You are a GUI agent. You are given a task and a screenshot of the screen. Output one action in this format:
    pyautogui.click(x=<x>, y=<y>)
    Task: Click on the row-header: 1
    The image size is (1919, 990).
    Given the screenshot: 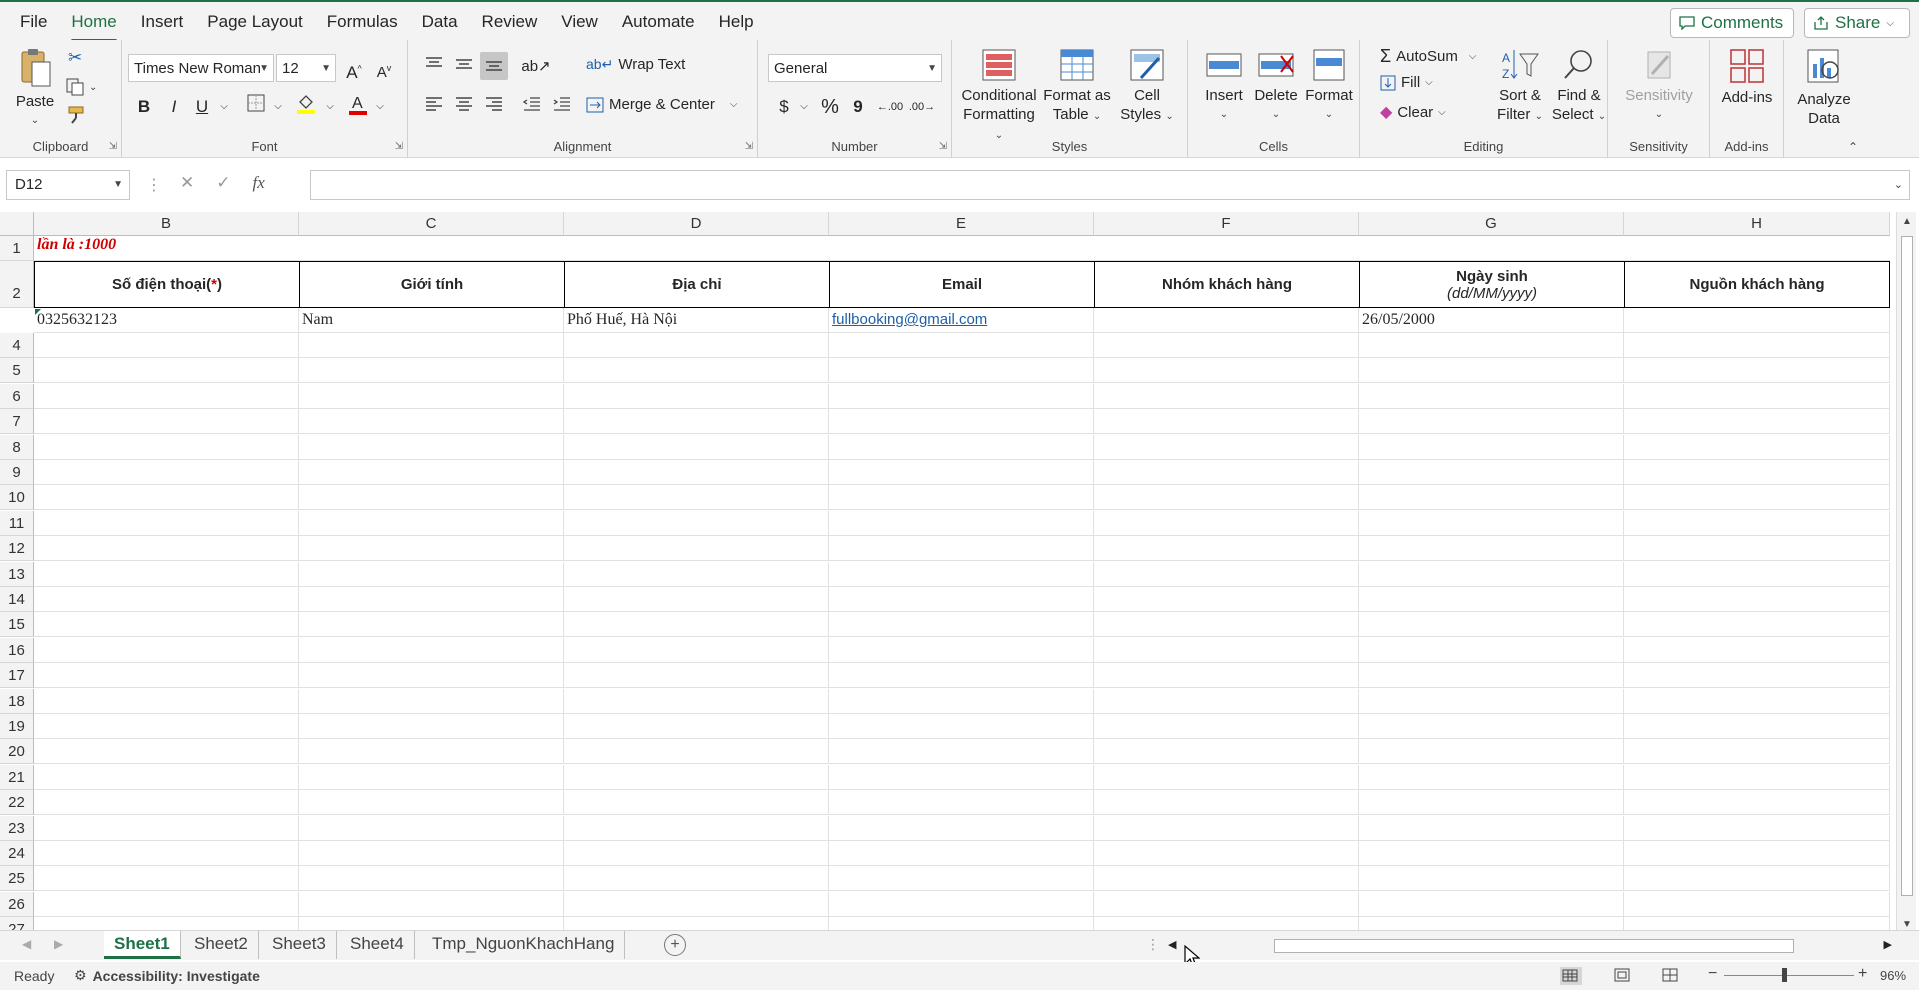 What is the action you would take?
    pyautogui.click(x=17, y=248)
    